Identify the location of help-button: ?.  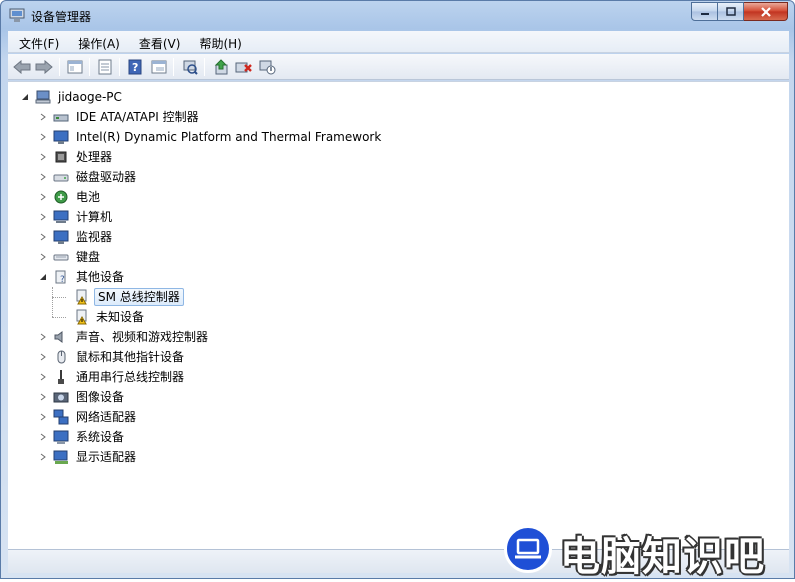
(135, 67).